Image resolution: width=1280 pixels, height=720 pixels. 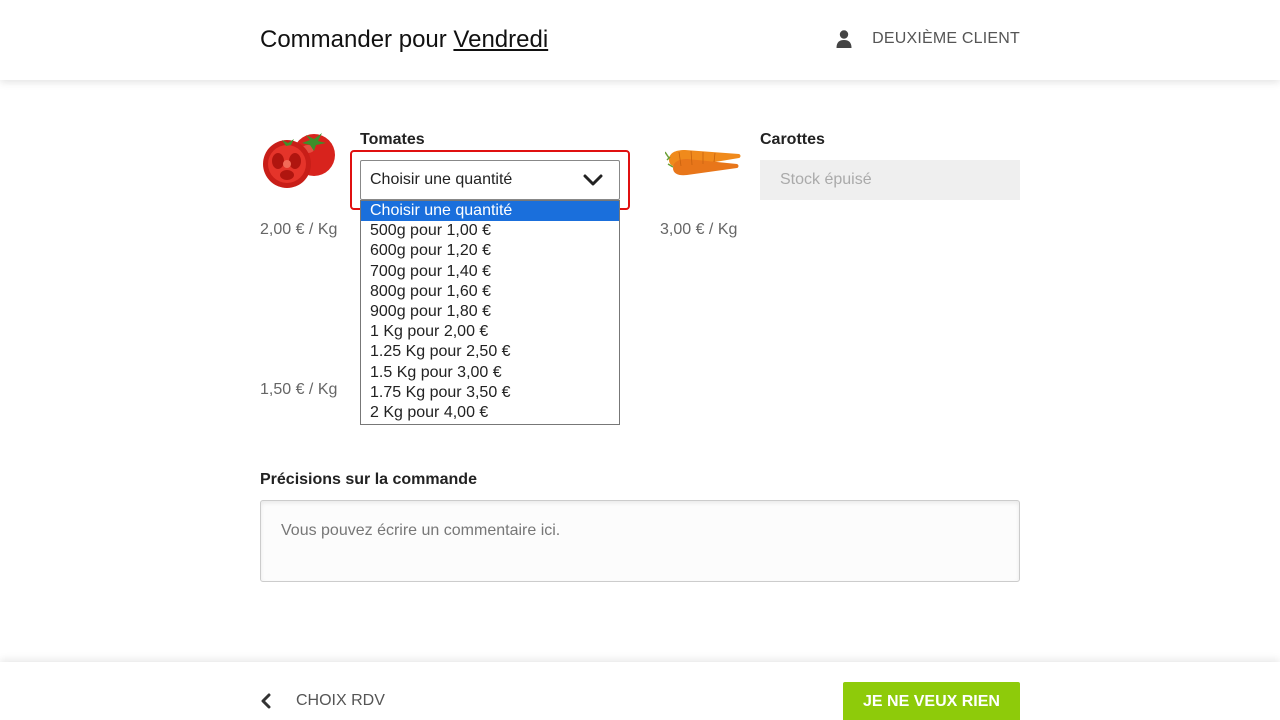 I want to click on order-notes-label: Précisions sur la commande, so click(x=368, y=479).